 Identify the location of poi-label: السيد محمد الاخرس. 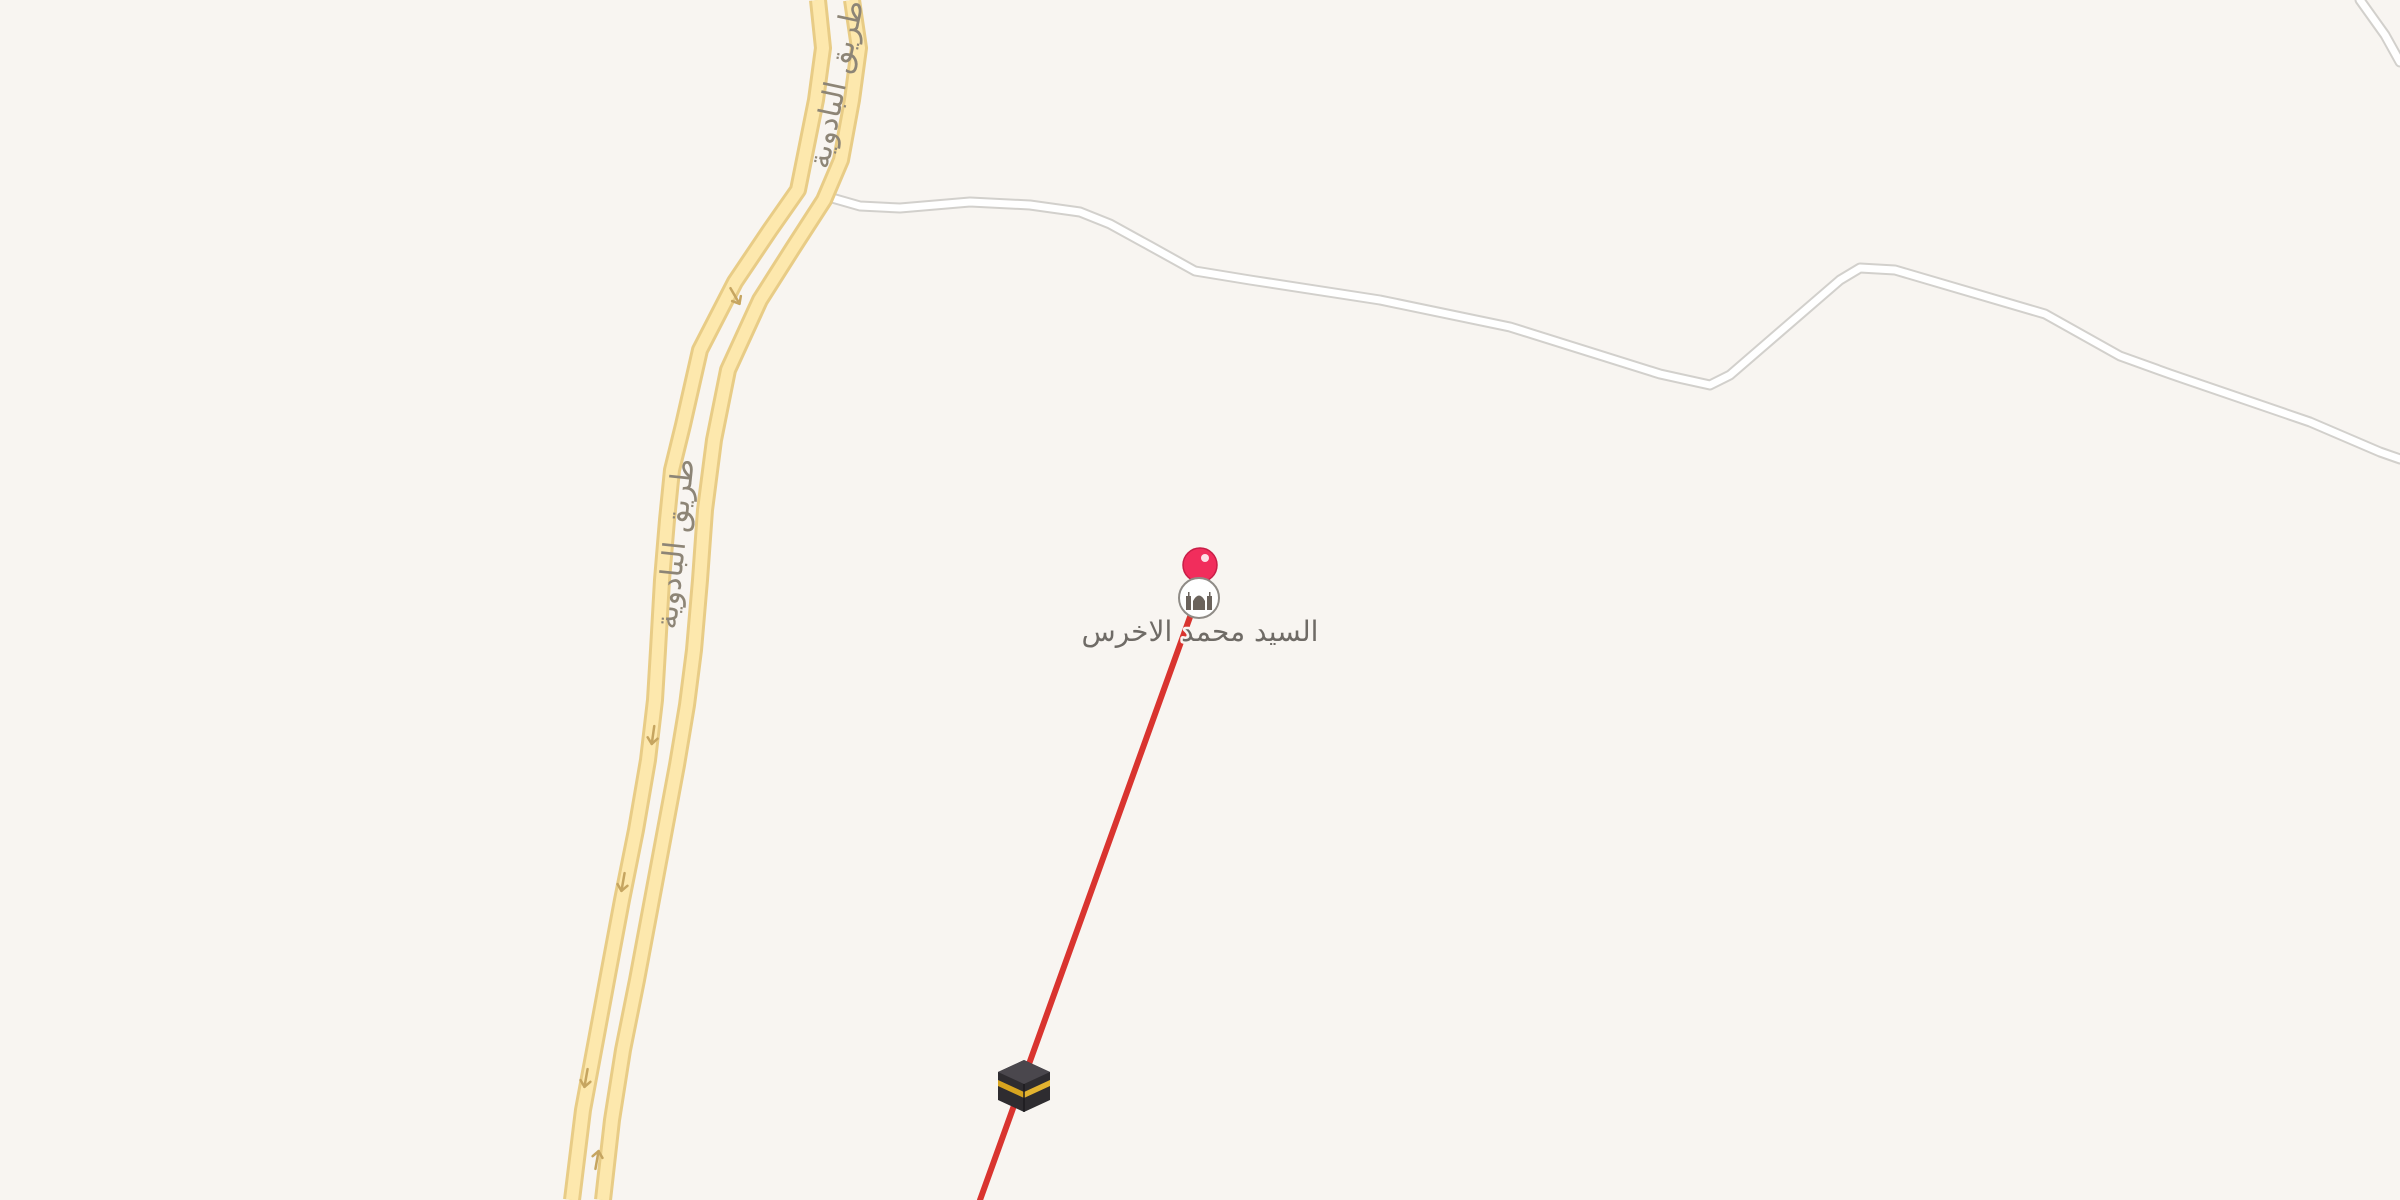
(1200, 631).